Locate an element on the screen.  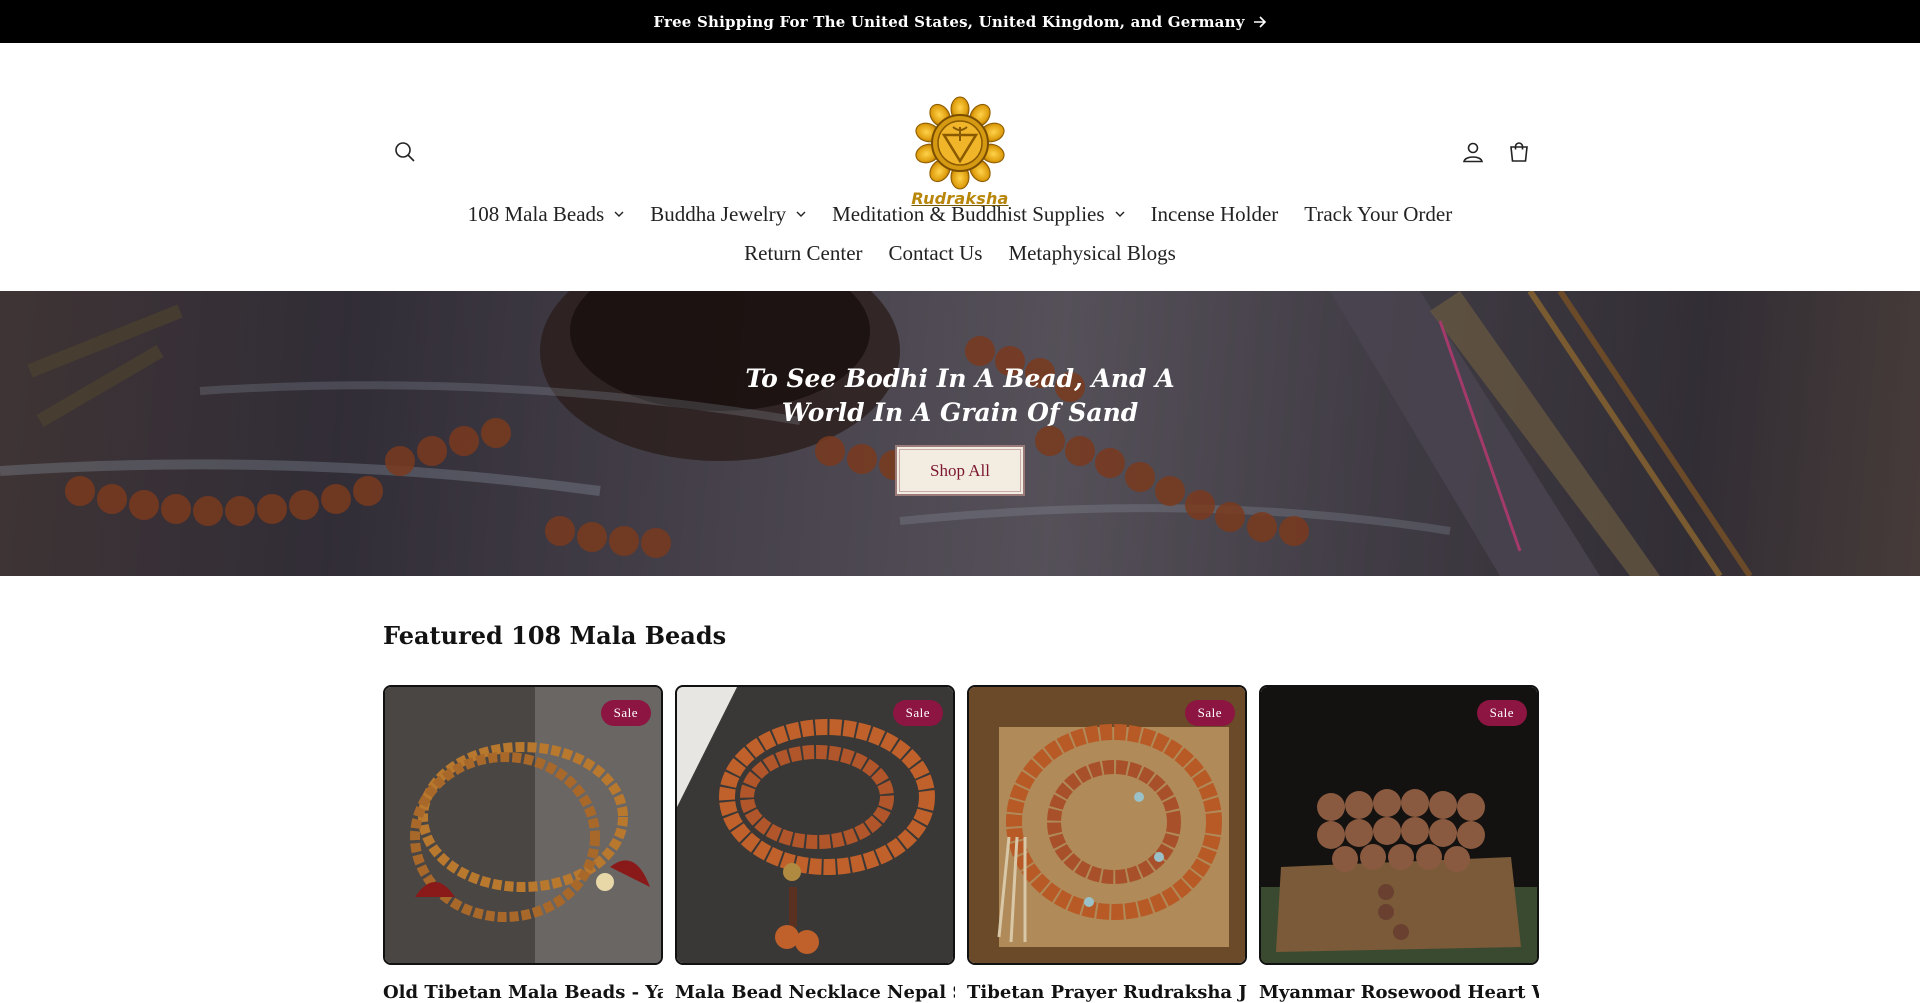
account-icon is located at coordinates (1473, 152).